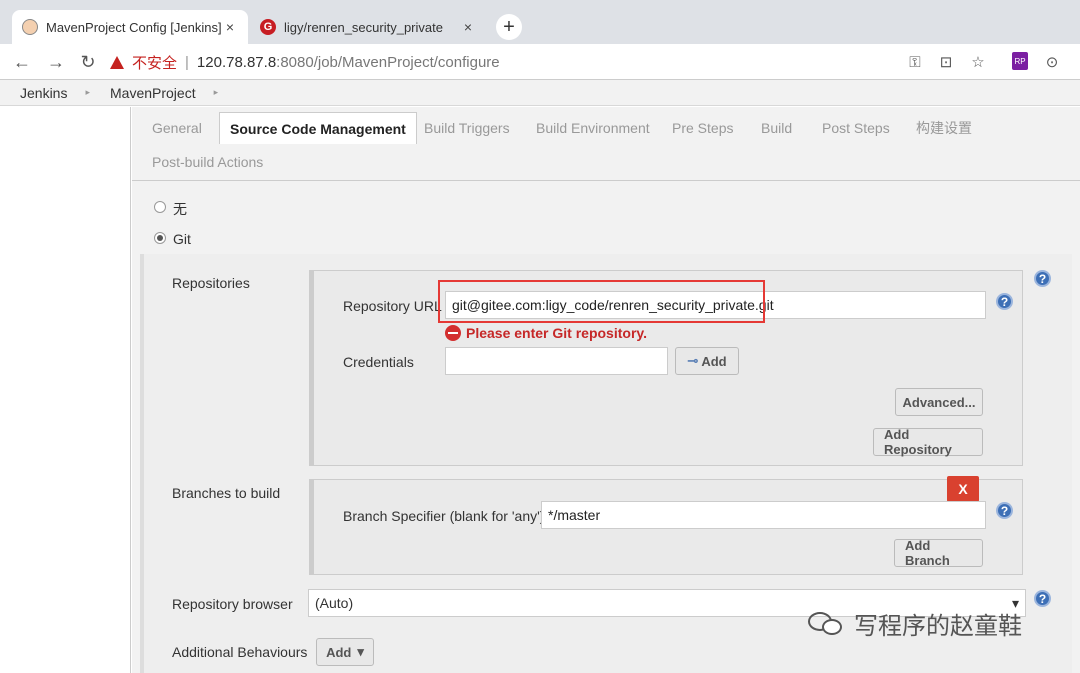 The width and height of the screenshot is (1080, 673). I want to click on breadcrumb-item-mavenproject: MavenProject, so click(148, 93).